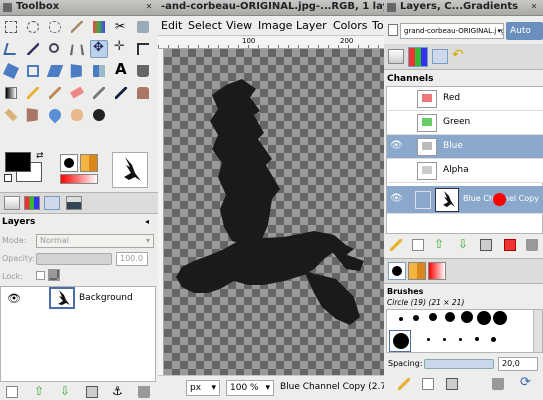 The height and width of the screenshot is (400, 543). I want to click on perspective-tool, so click(77, 71).